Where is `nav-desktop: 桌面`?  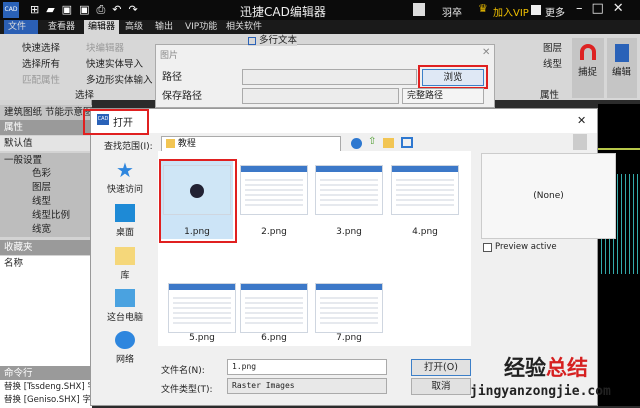
nav-desktop: 桌面 is located at coordinates (125, 221).